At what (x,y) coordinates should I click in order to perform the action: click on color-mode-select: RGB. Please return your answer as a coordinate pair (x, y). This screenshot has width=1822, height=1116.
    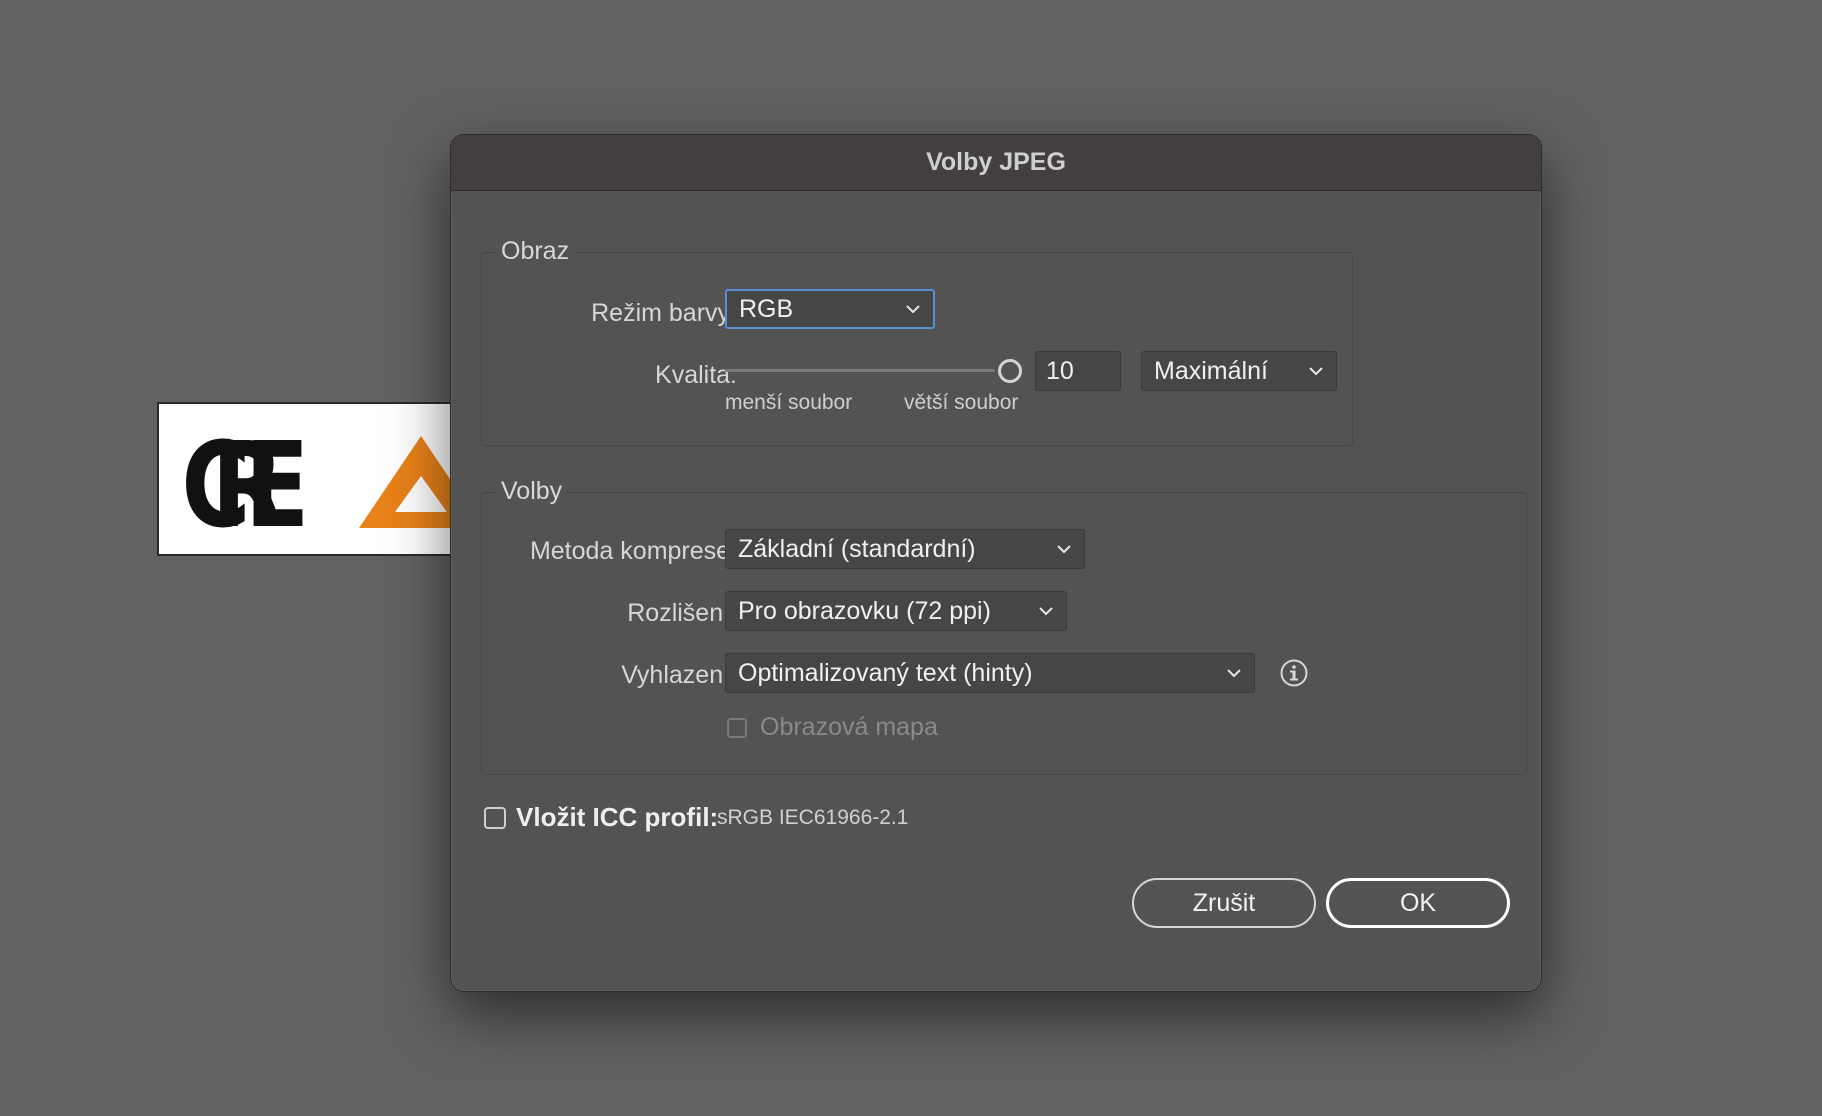
    Looking at the image, I should click on (830, 309).